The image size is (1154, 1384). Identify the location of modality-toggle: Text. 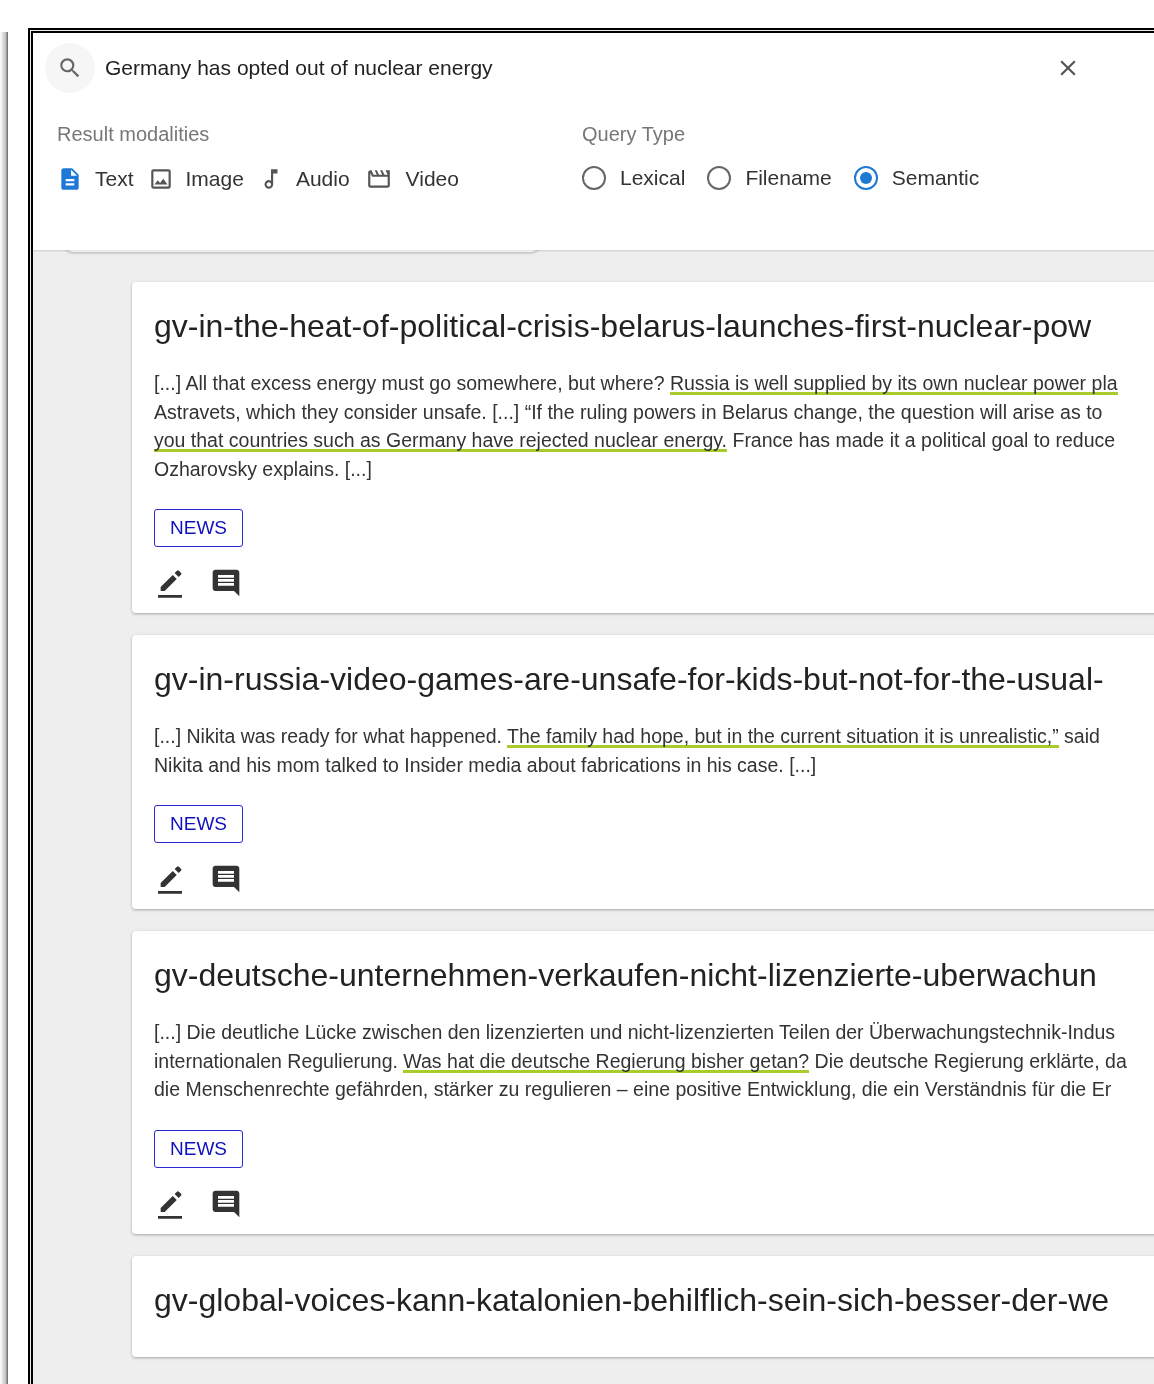
(95, 179).